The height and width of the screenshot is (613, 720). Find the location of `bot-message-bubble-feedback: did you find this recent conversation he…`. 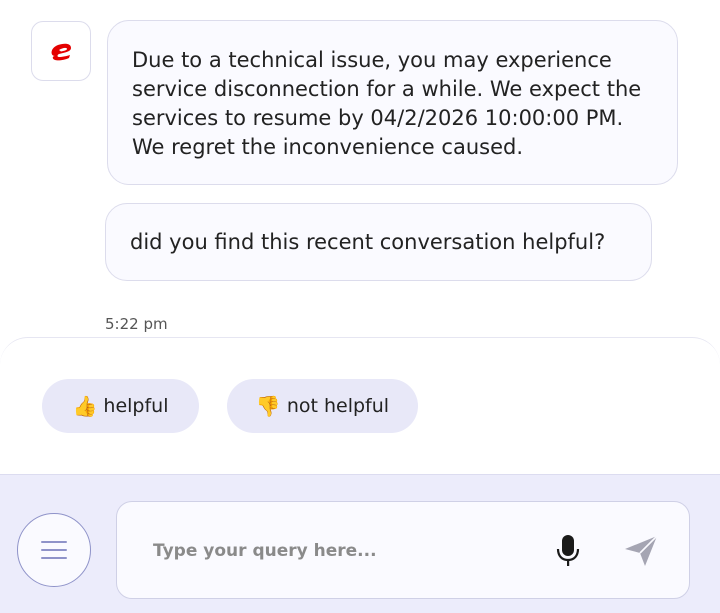

bot-message-bubble-feedback: did you find this recent conversation he… is located at coordinates (378, 242).